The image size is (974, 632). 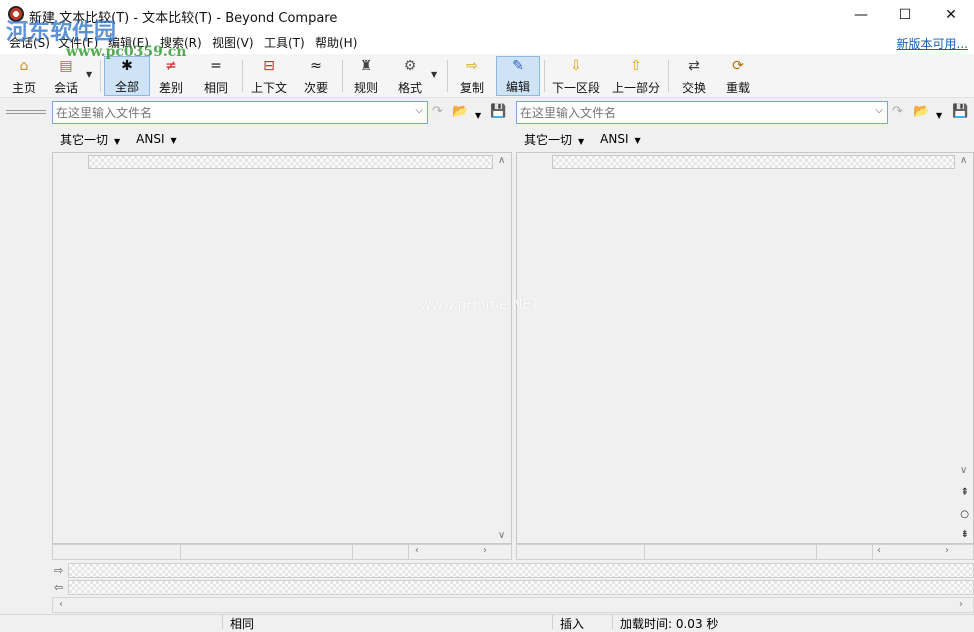 I want to click on minor-button: ≈ 次要, so click(x=316, y=76).